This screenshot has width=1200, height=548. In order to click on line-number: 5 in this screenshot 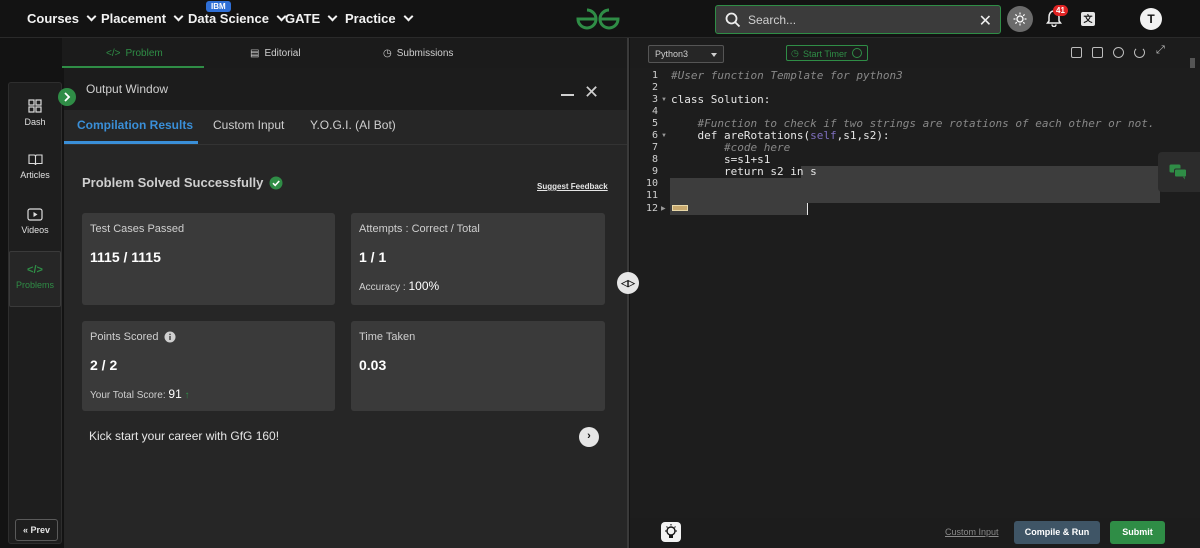, I will do `click(654, 123)`.